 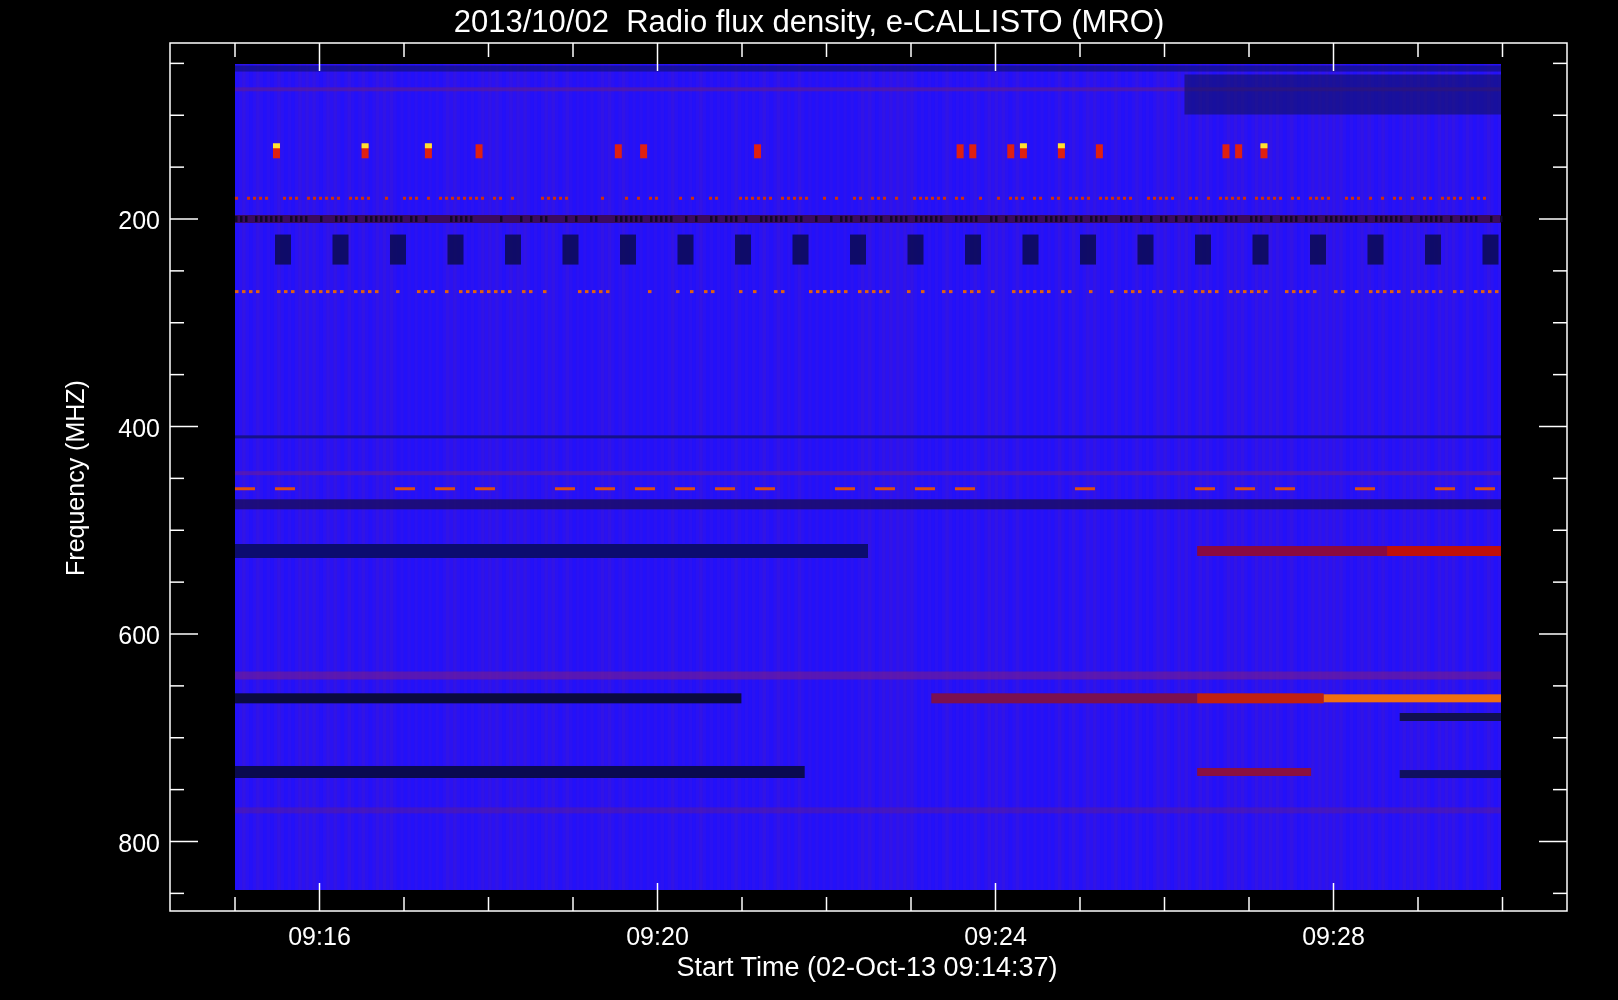 I want to click on x-tick-label: 09:20, so click(x=657, y=936).